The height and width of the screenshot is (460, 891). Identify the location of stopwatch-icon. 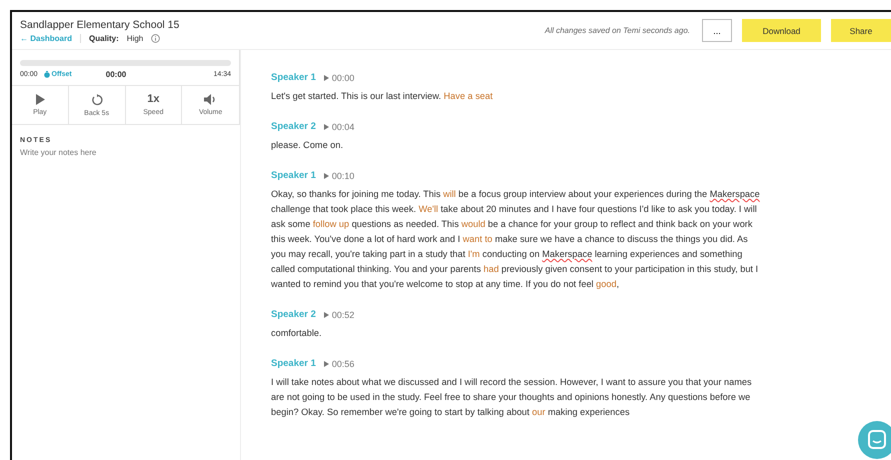
(47, 74).